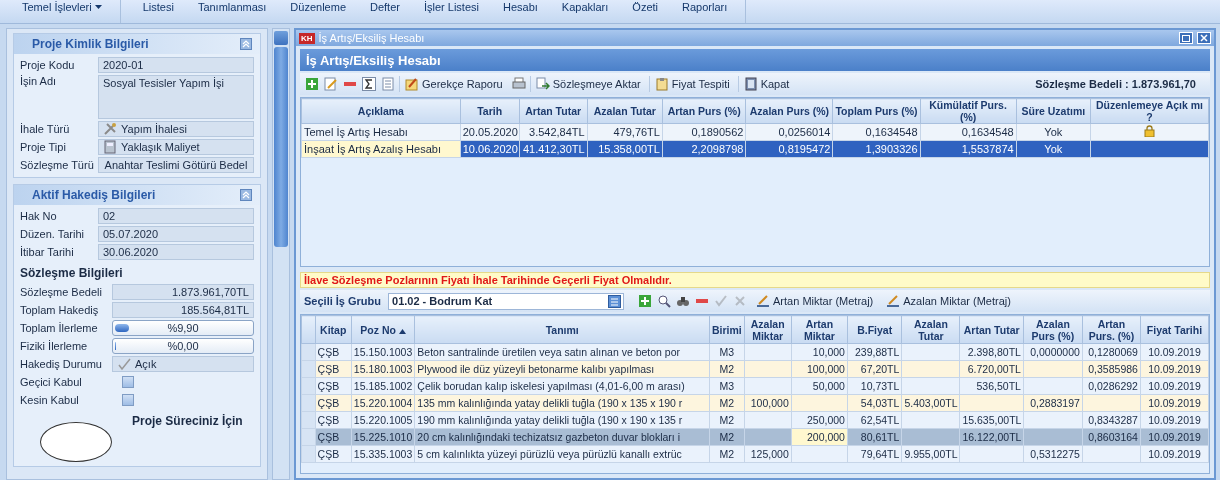 This screenshot has height=480, width=1220. I want to click on tools-icon, so click(110, 129).